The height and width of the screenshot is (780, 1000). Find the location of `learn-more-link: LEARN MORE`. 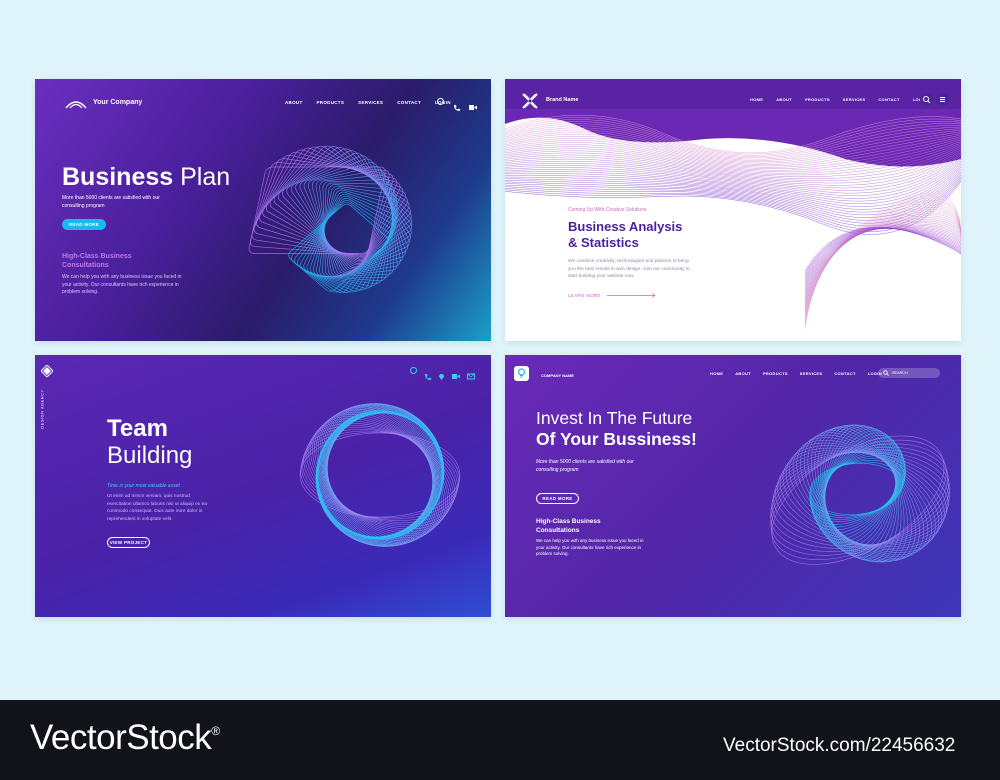

learn-more-link: LEARN MORE is located at coordinates (612, 295).